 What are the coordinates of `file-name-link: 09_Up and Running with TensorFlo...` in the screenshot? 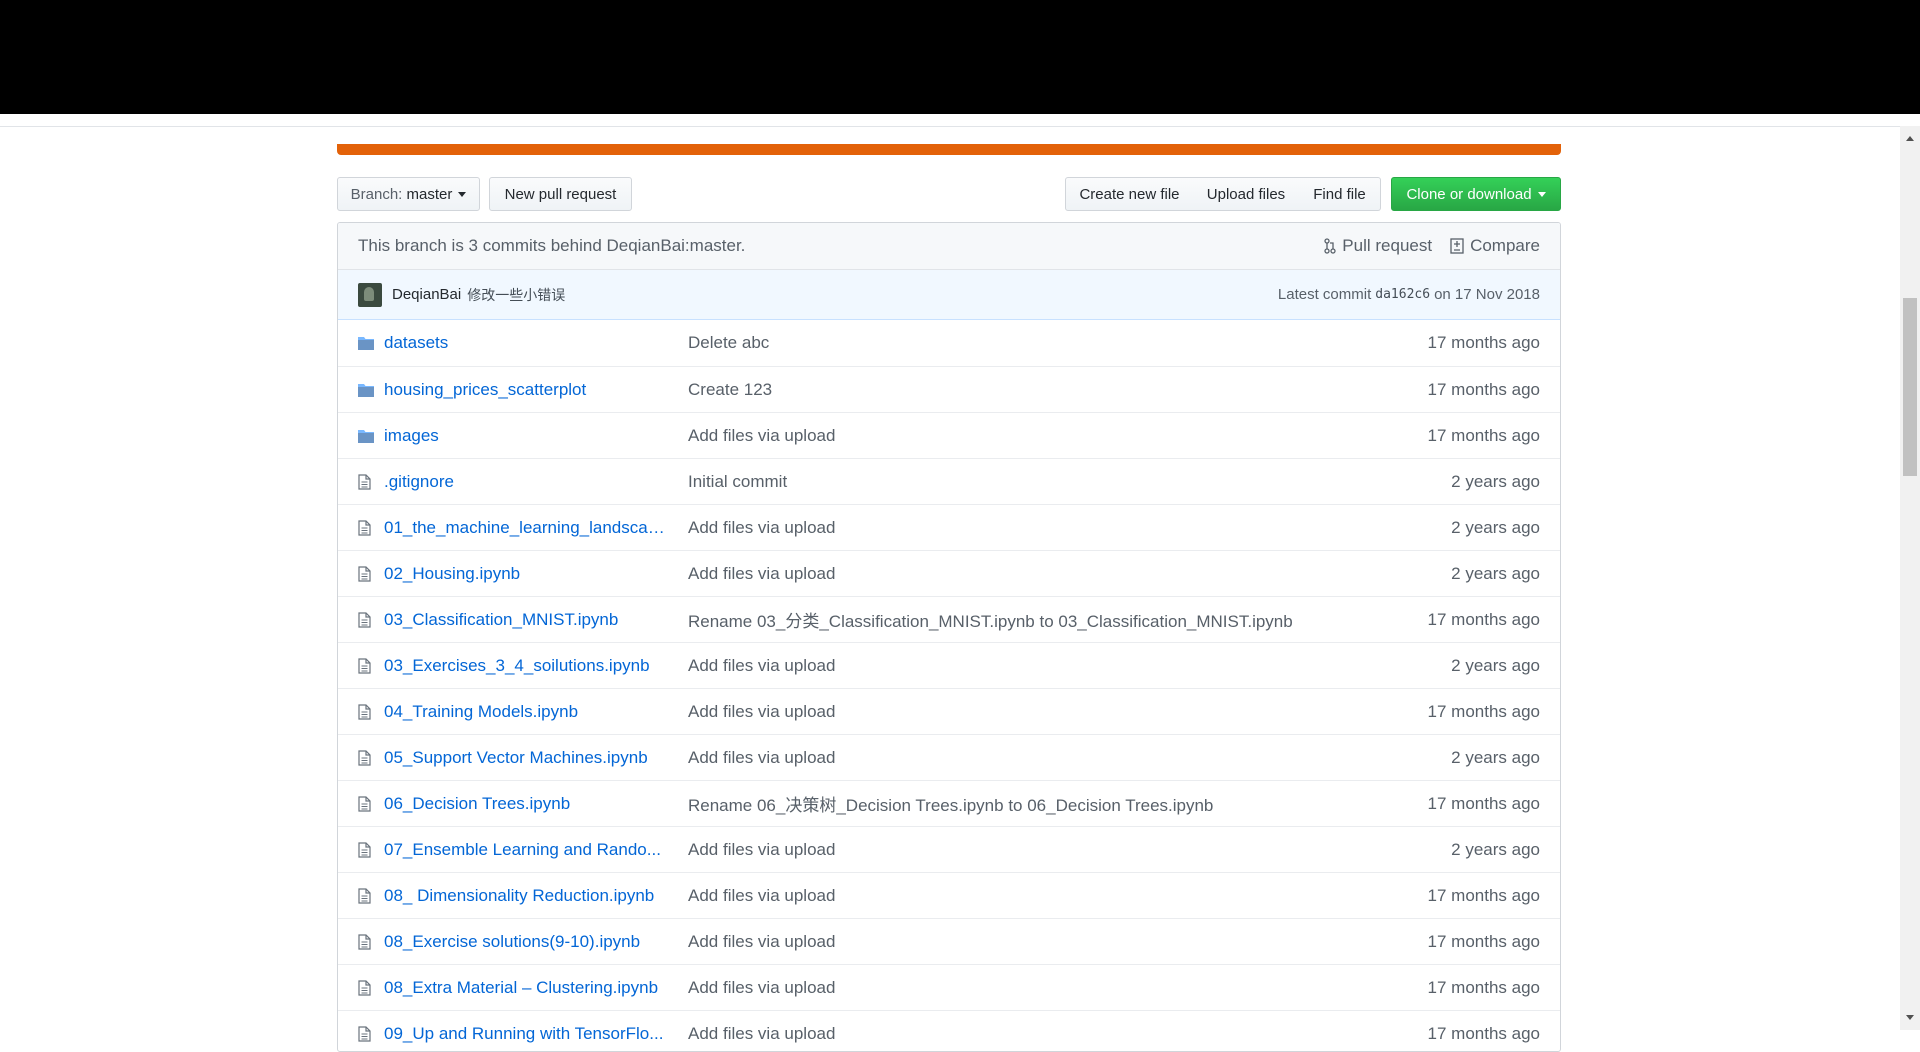 It's located at (527, 1034).